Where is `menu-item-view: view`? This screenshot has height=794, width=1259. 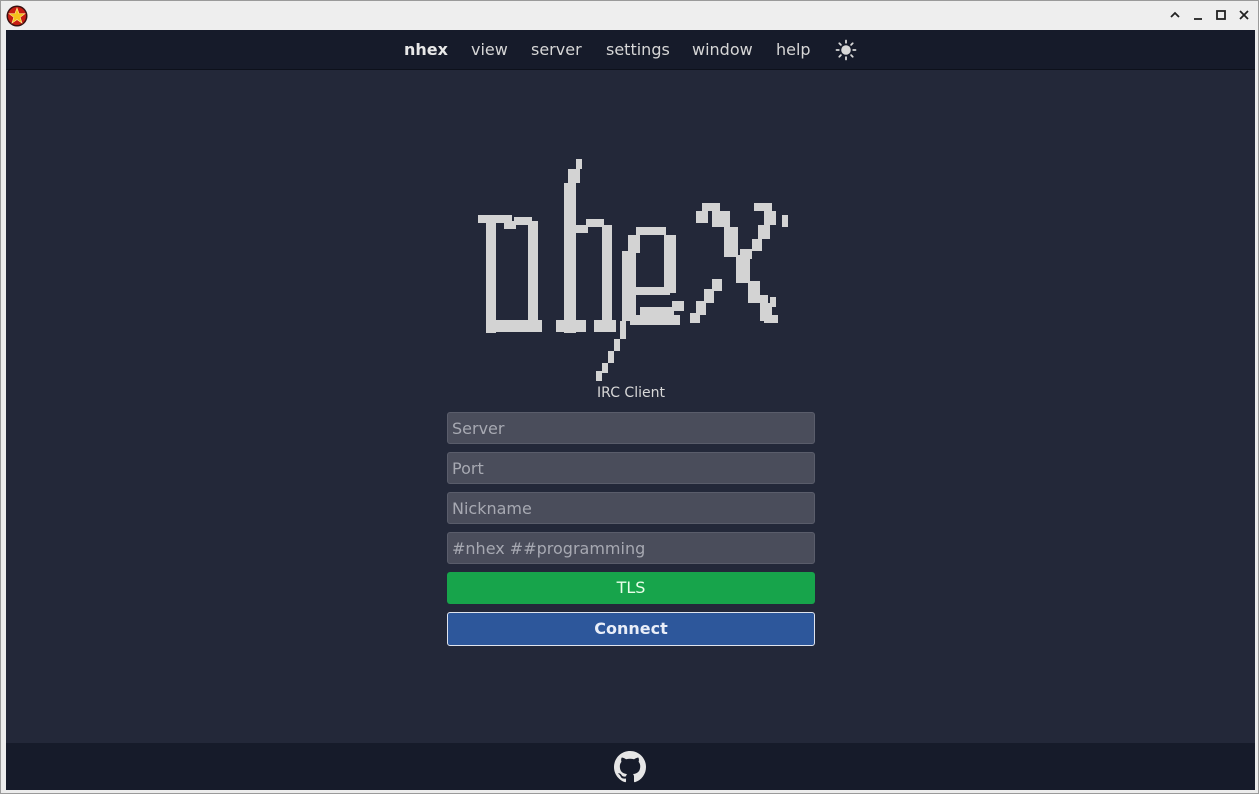
menu-item-view: view is located at coordinates (489, 50).